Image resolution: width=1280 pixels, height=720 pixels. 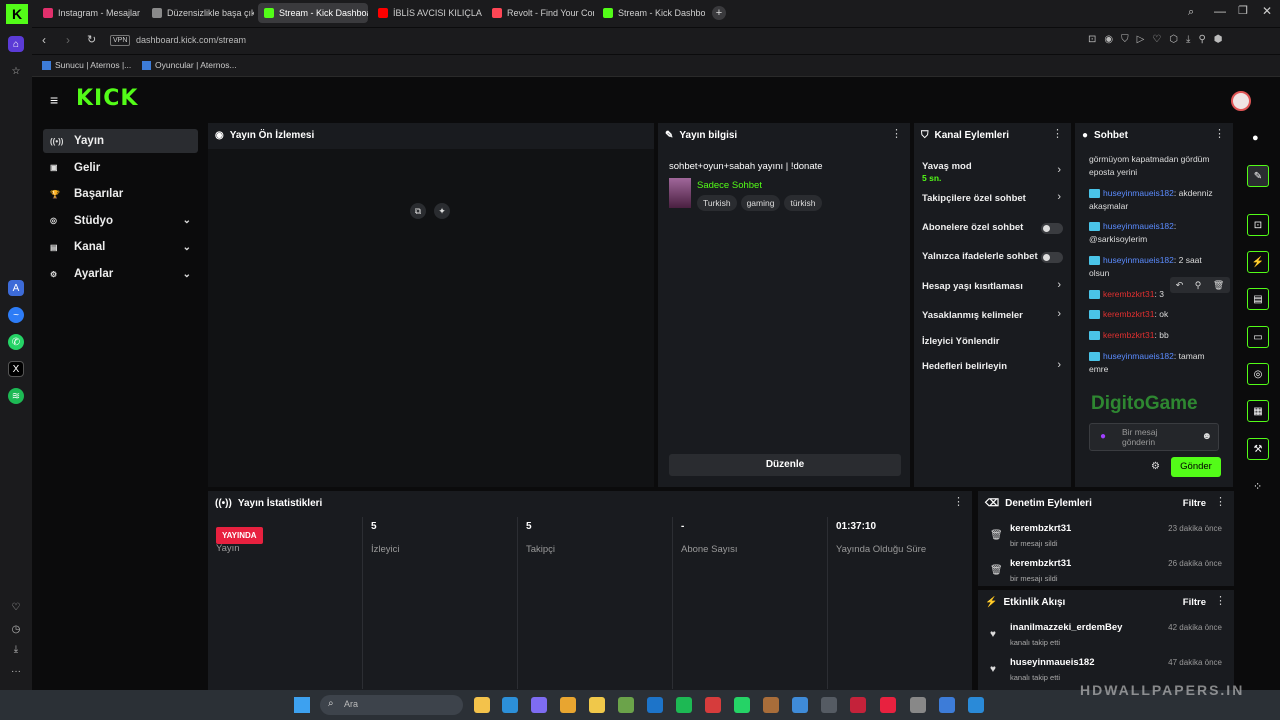 What do you see at coordinates (200, 13) in the screenshot?
I see `browser-tab: Düzensizlikle başa çıkma` at bounding box center [200, 13].